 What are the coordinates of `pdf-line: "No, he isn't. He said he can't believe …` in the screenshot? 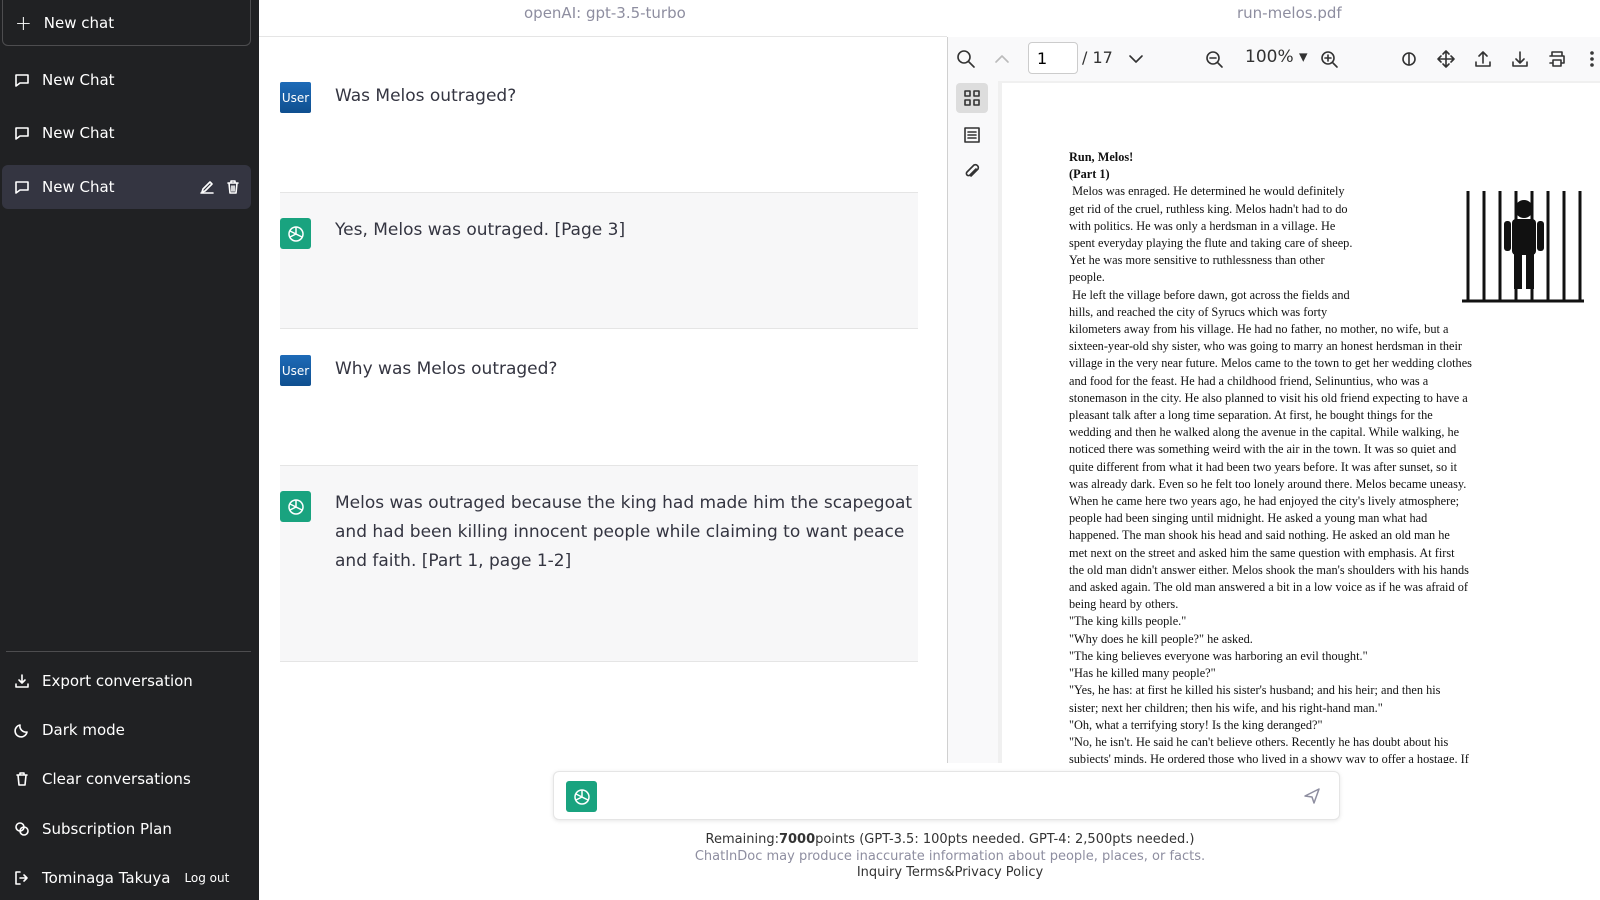 It's located at (1259, 741).